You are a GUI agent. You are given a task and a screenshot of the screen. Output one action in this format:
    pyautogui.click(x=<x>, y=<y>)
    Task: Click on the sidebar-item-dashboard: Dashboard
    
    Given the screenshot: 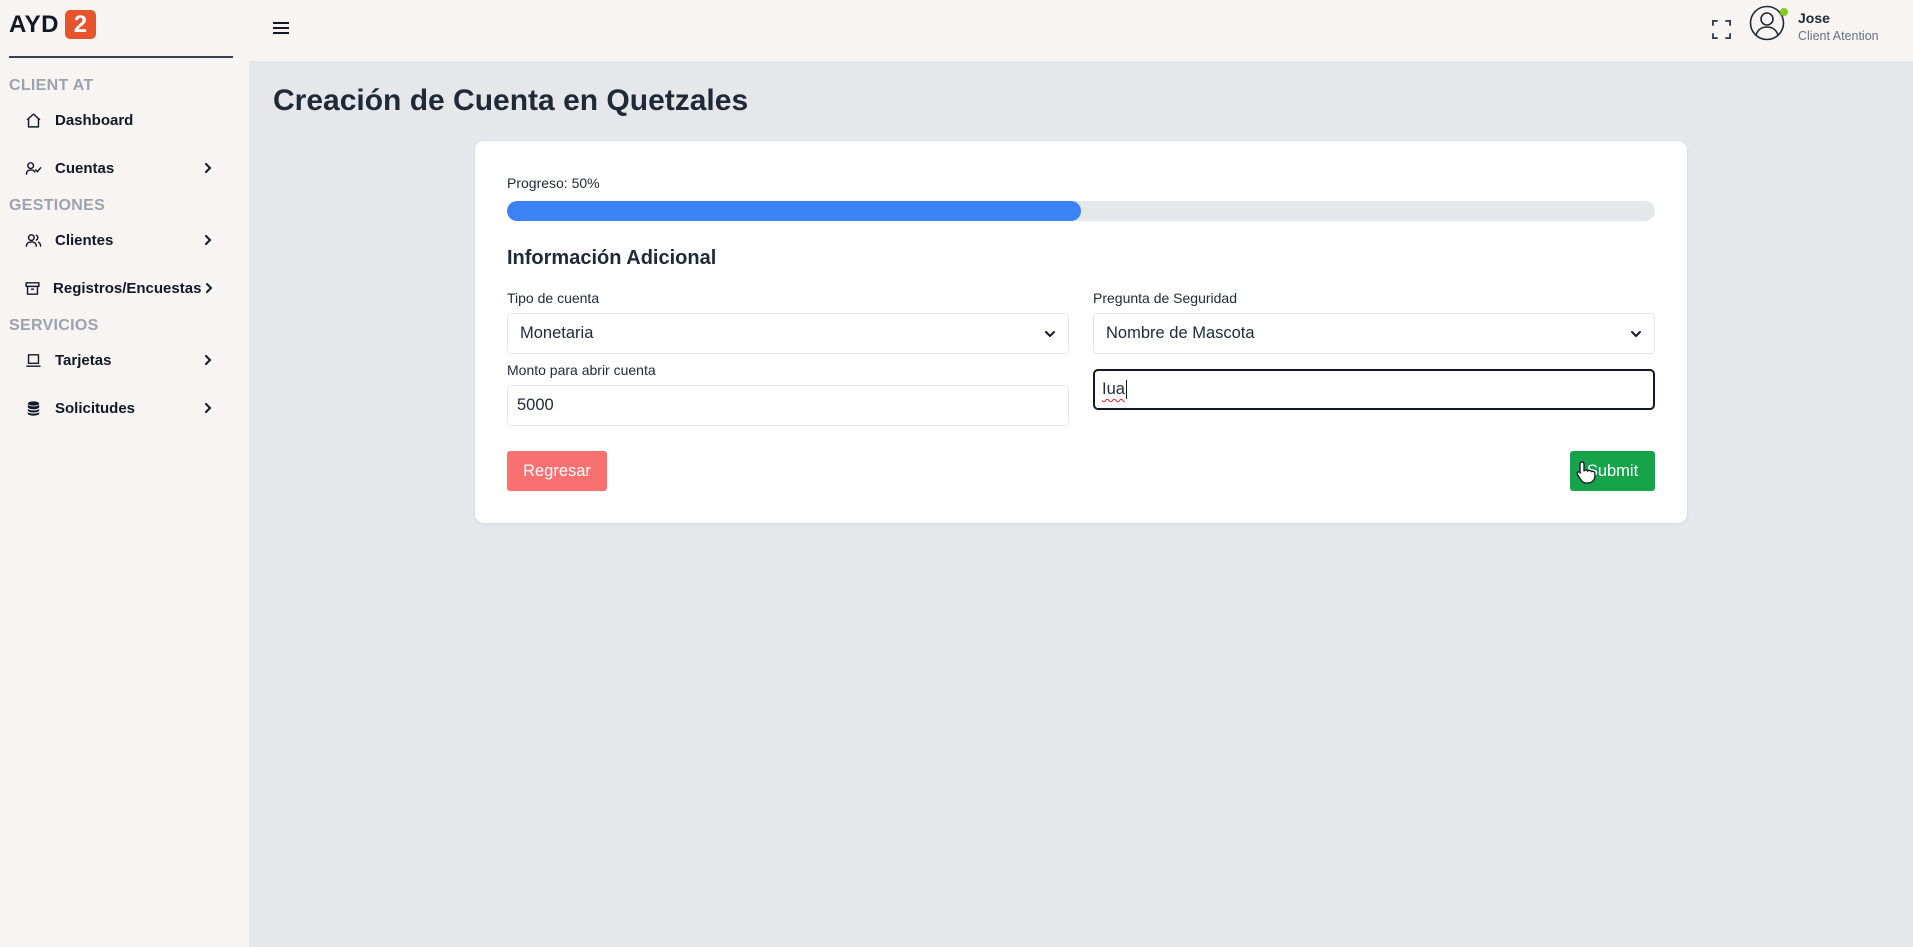 What is the action you would take?
    pyautogui.click(x=122, y=120)
    